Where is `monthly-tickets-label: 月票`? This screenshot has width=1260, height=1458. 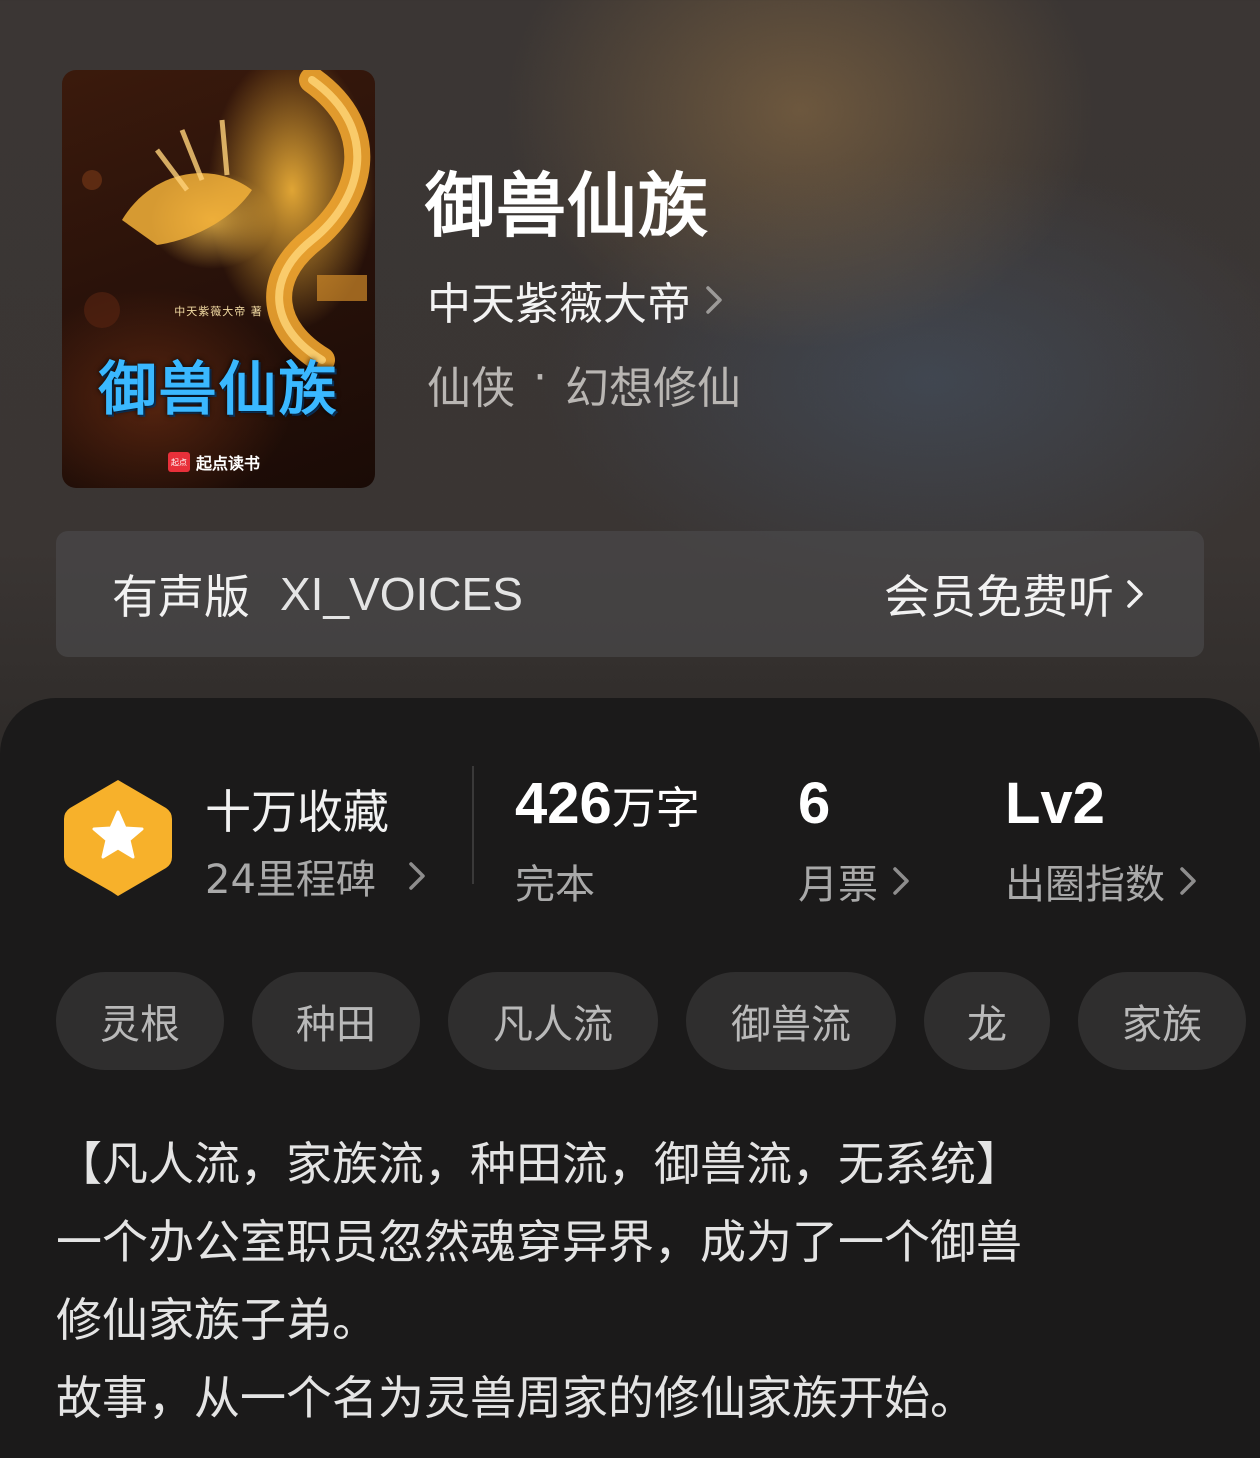 monthly-tickets-label: 月票 is located at coordinates (838, 885).